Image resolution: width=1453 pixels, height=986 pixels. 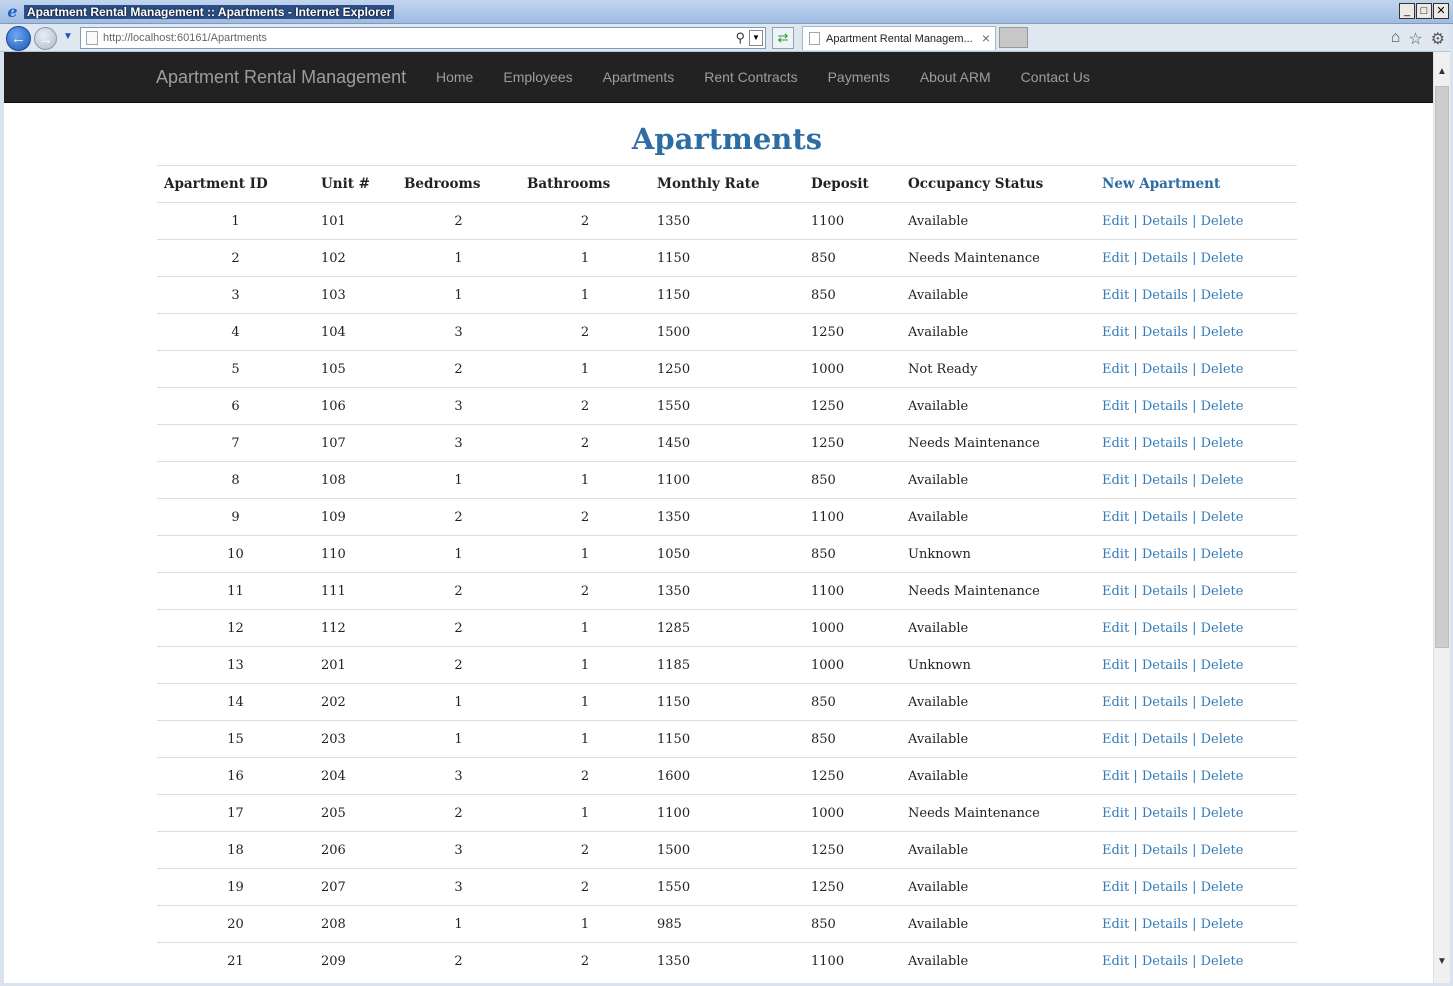 I want to click on back-button: ←, so click(x=18, y=38).